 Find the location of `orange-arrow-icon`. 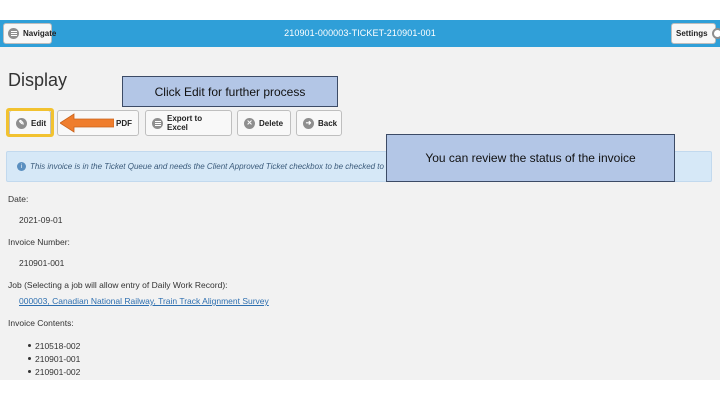

orange-arrow-icon is located at coordinates (87, 123).